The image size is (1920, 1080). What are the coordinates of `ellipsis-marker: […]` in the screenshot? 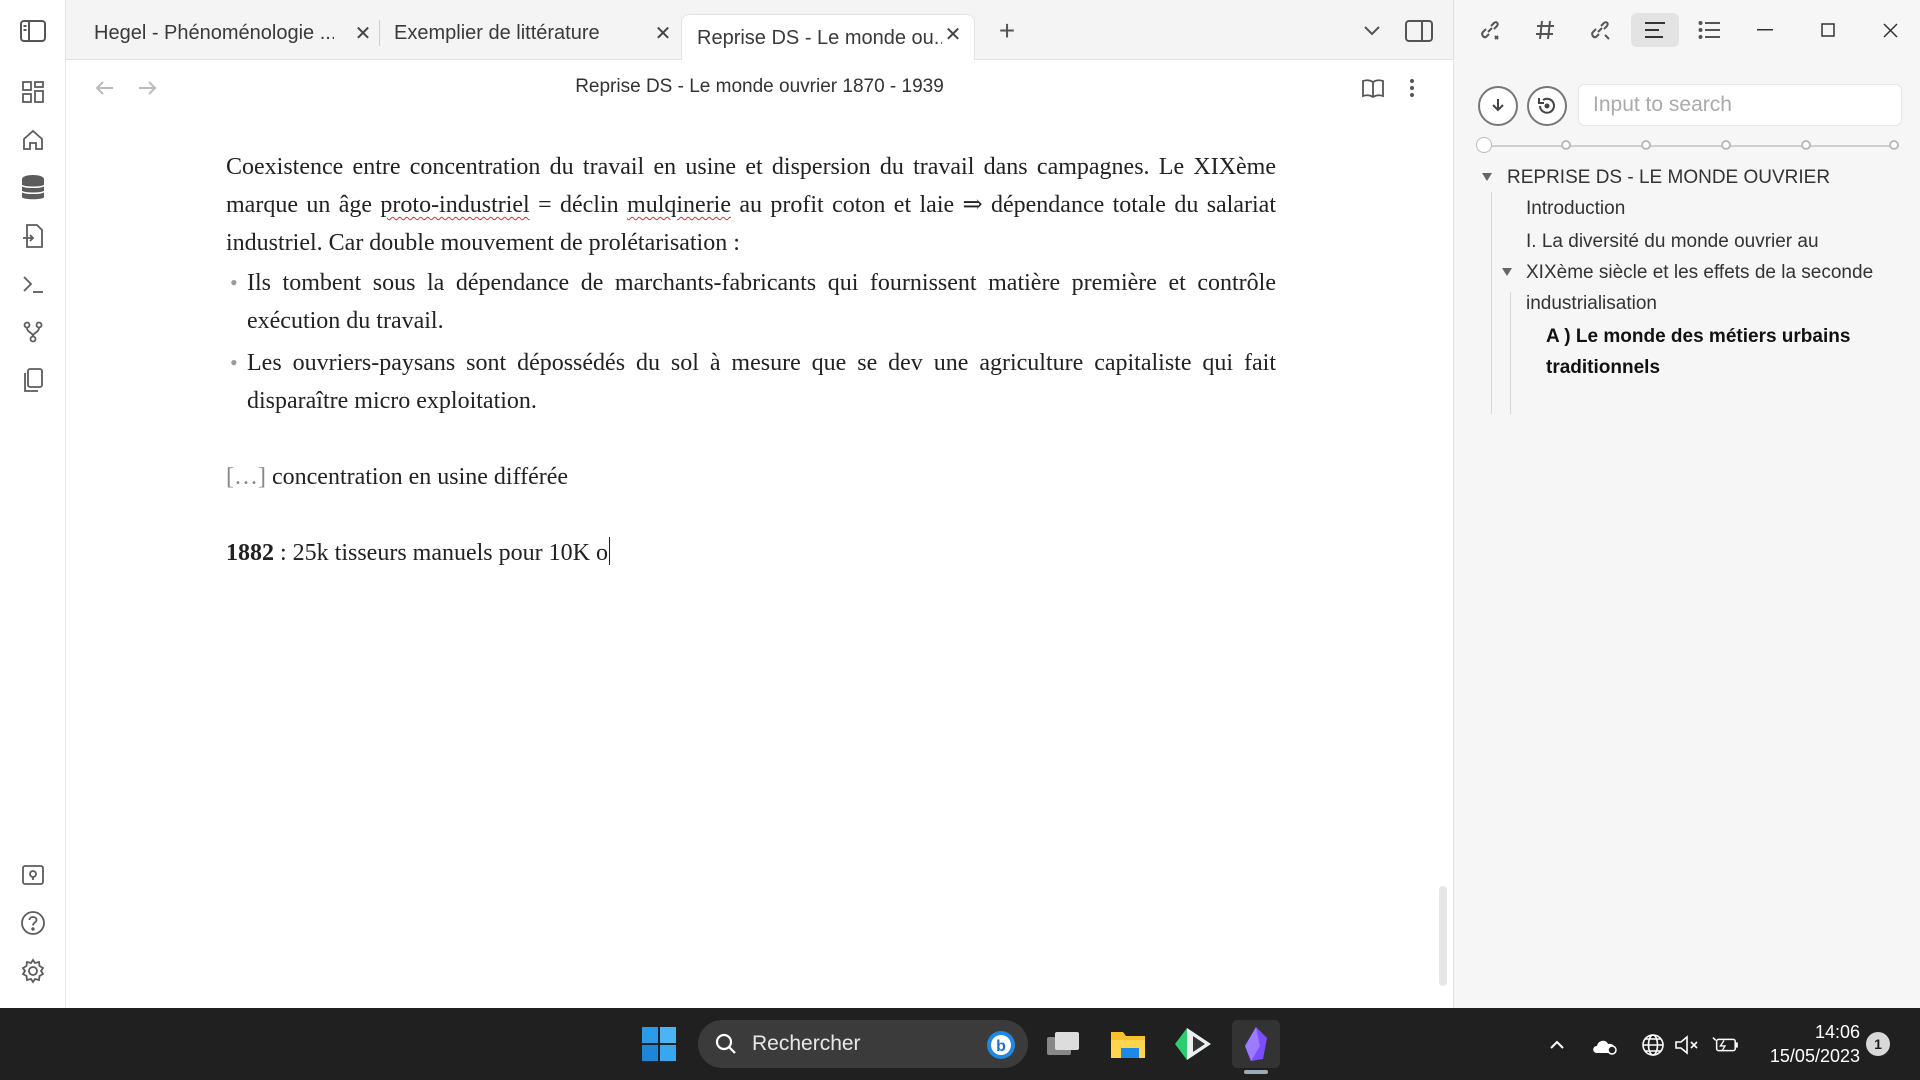 It's located at (246, 477).